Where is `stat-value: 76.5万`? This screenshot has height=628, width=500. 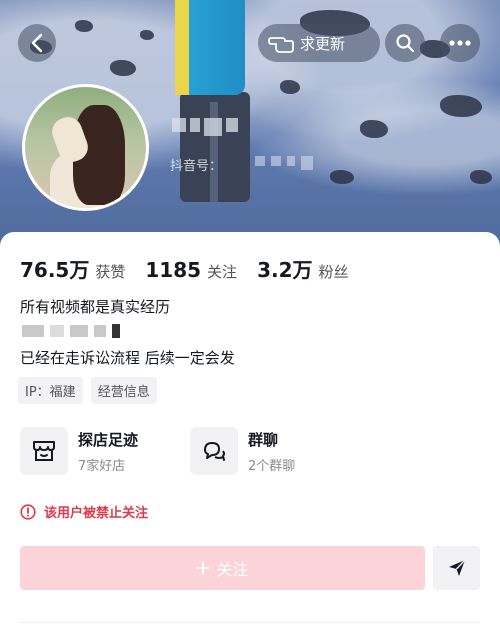
stat-value: 76.5万 is located at coordinates (55, 270).